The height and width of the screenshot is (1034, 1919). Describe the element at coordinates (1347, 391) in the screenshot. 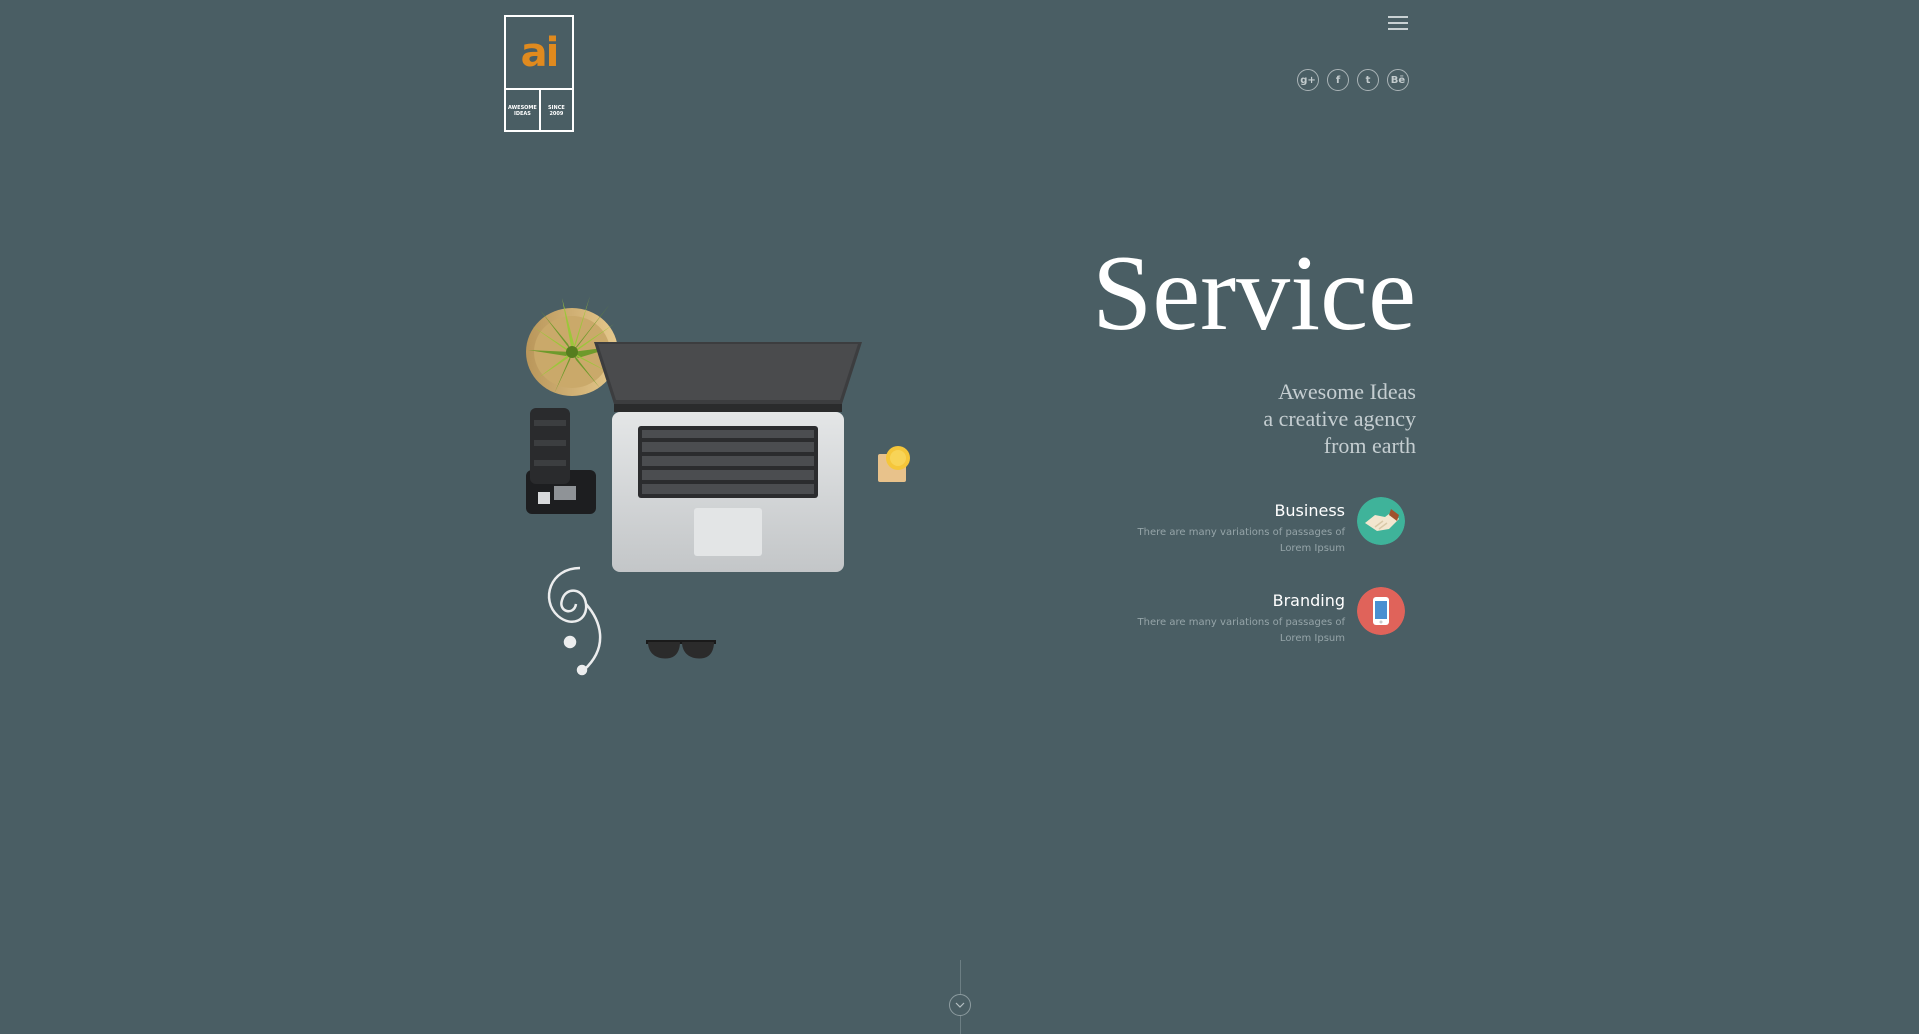

I see `subtitle-line: Awesome Ideas` at that location.